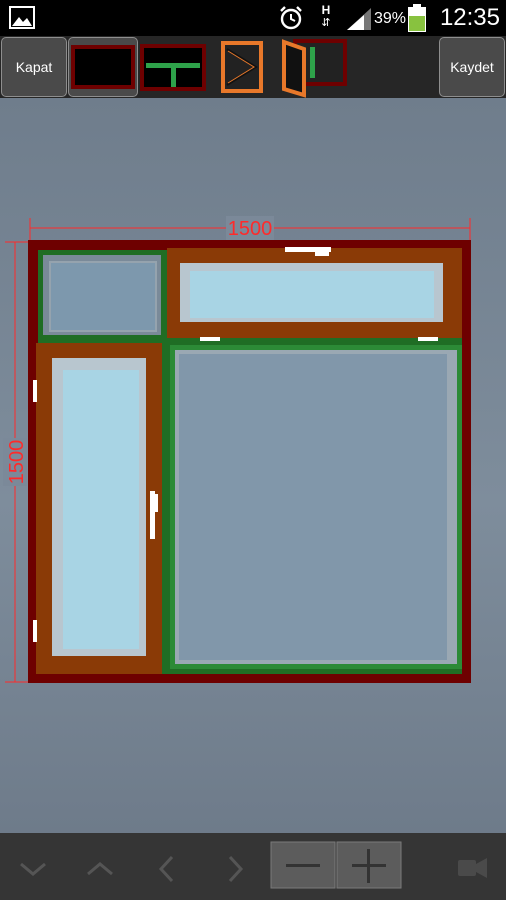 Image resolution: width=506 pixels, height=900 pixels. Describe the element at coordinates (314, 294) in the screenshot. I see `top-sash` at that location.